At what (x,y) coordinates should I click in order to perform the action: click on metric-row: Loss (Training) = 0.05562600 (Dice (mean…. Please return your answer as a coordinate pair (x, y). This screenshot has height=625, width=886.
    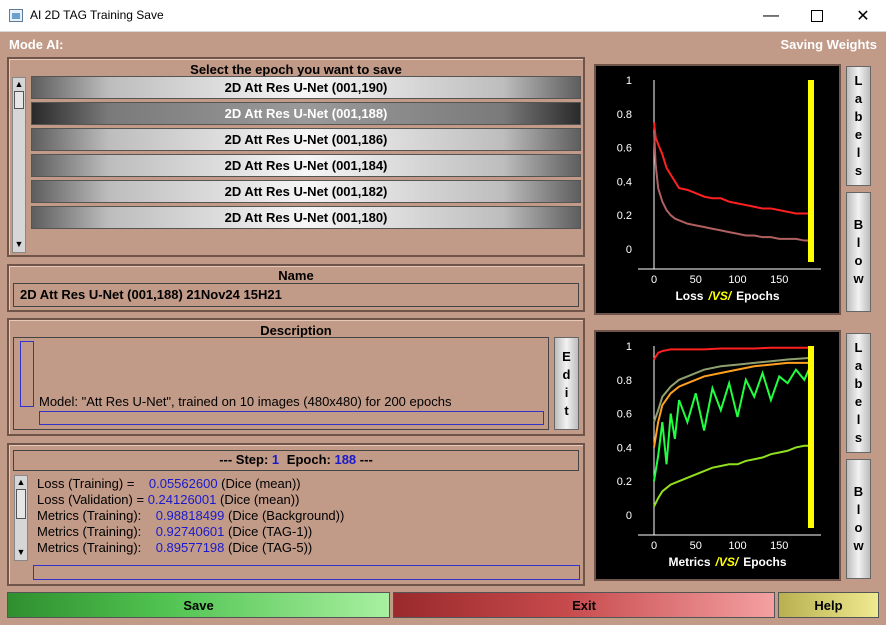
    Looking at the image, I should click on (169, 483).